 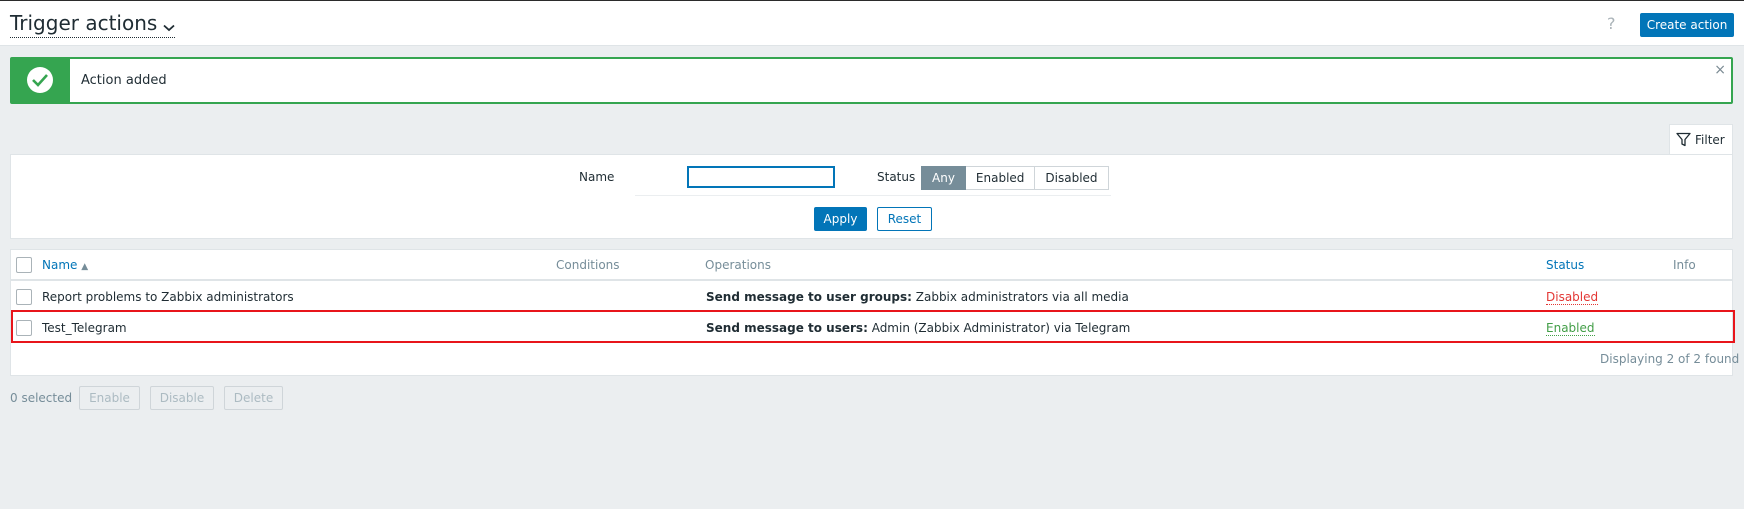 I want to click on column-operations-header: Operations, so click(x=738, y=265).